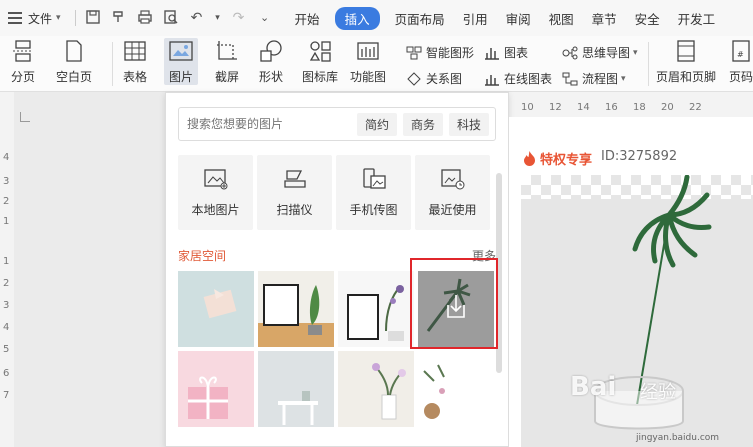  I want to click on tab-page-layout: 页面布局, so click(420, 18).